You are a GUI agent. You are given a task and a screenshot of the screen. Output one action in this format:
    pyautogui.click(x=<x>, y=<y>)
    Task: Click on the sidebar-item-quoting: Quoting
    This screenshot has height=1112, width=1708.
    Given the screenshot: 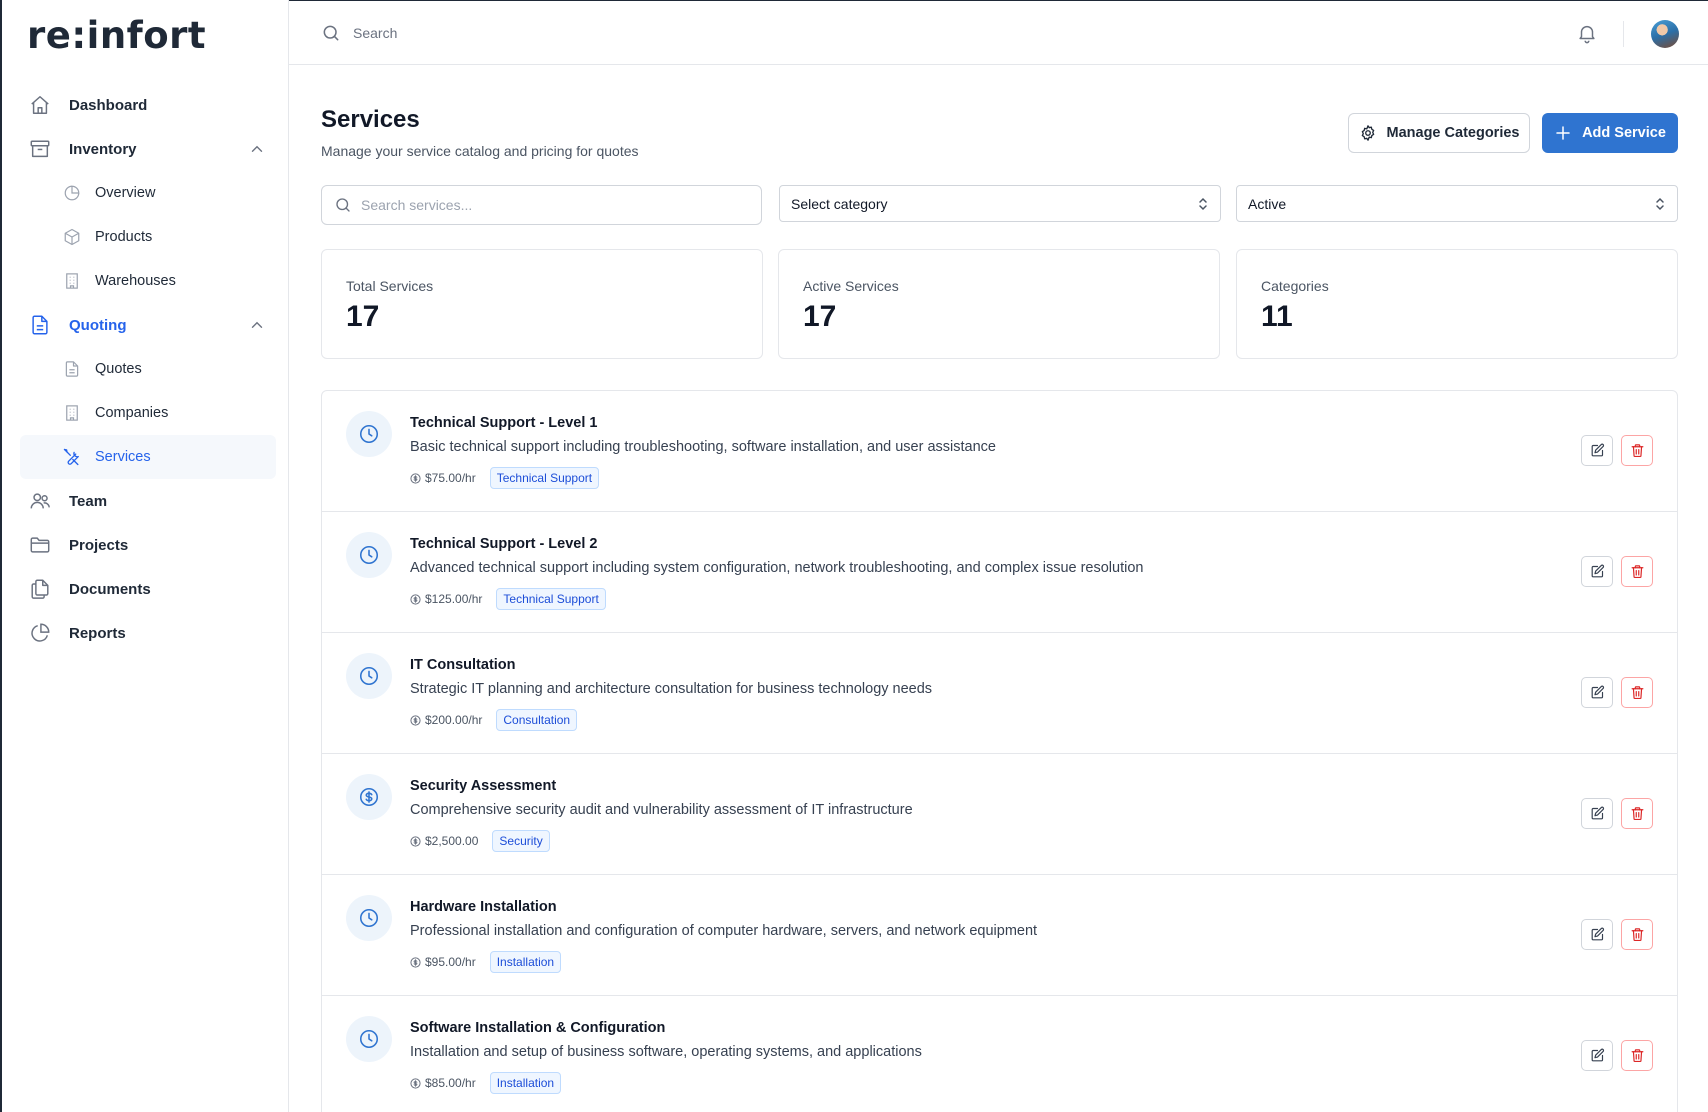 What is the action you would take?
    pyautogui.click(x=148, y=325)
    